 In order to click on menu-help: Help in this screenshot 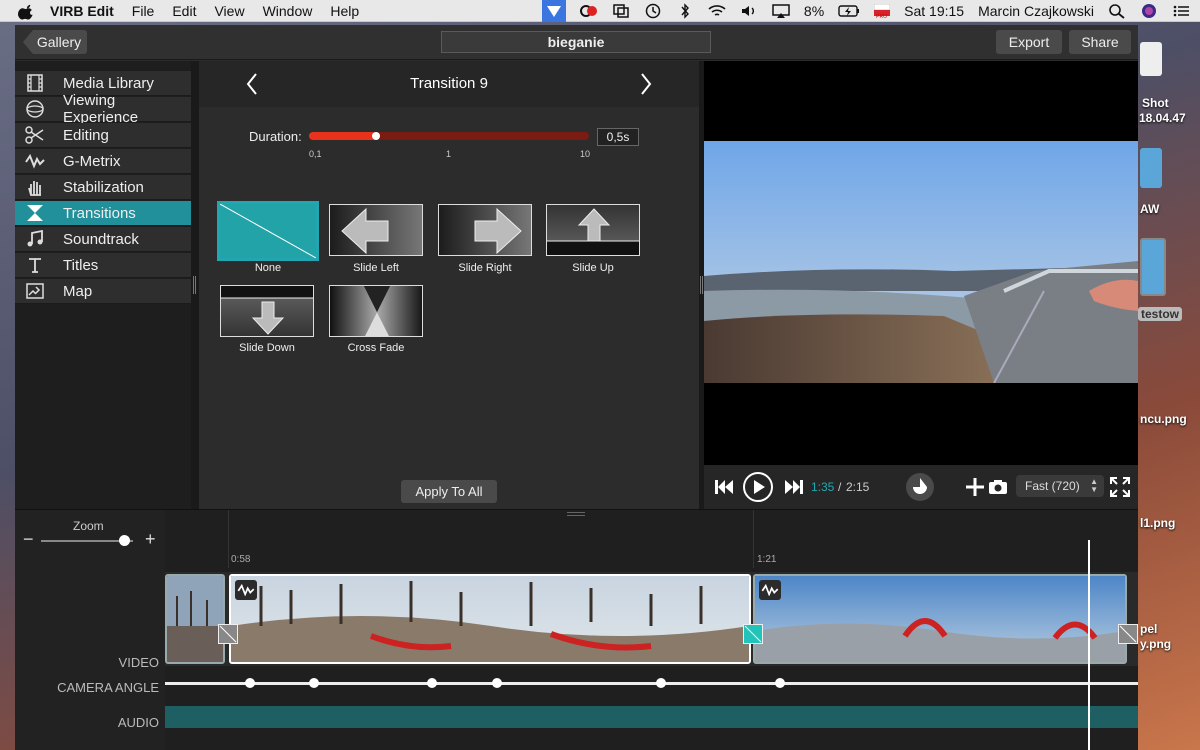, I will do `click(344, 11)`.